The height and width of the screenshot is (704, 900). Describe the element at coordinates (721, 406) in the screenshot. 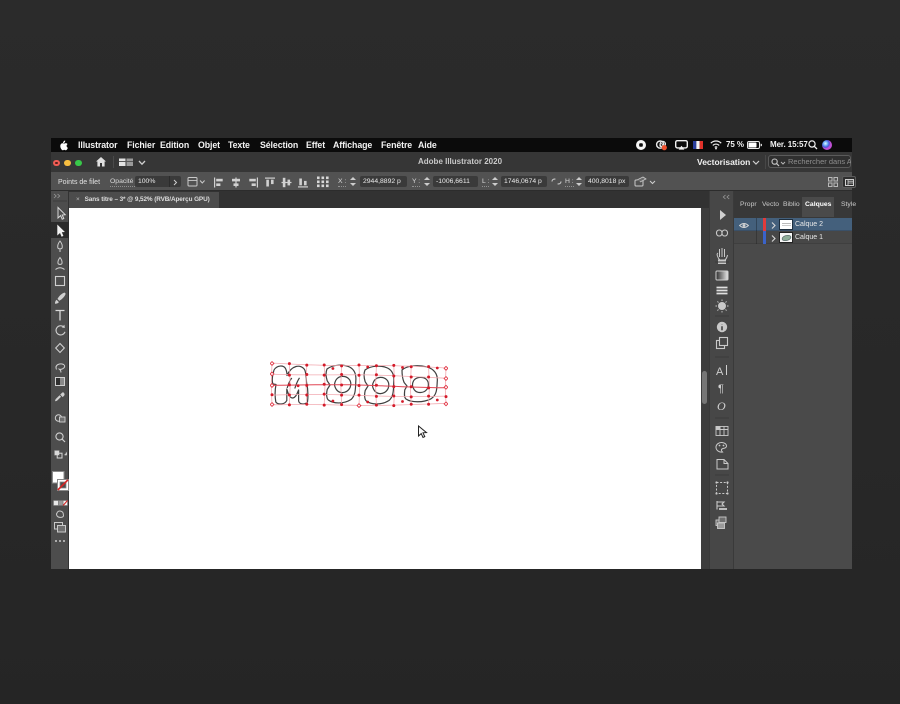

I see `svg-text: O` at that location.